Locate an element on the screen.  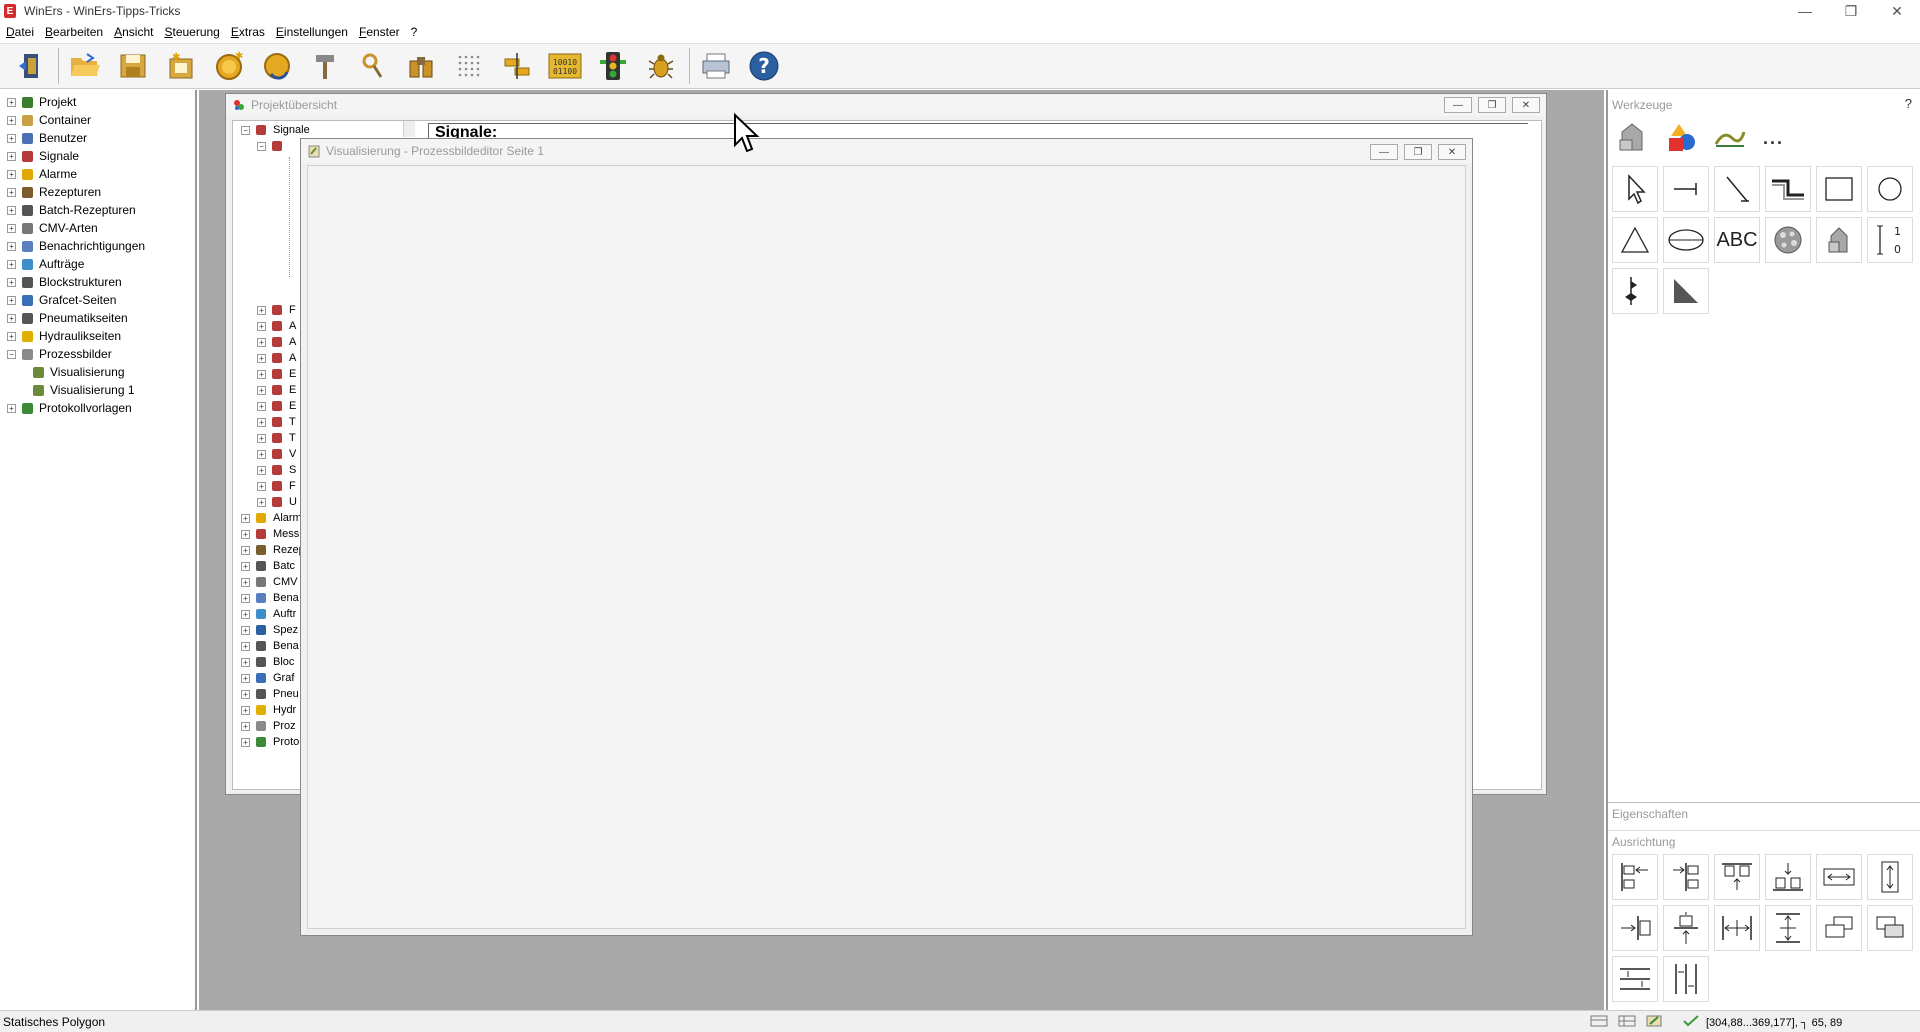
print-icon is located at coordinates (716, 66).